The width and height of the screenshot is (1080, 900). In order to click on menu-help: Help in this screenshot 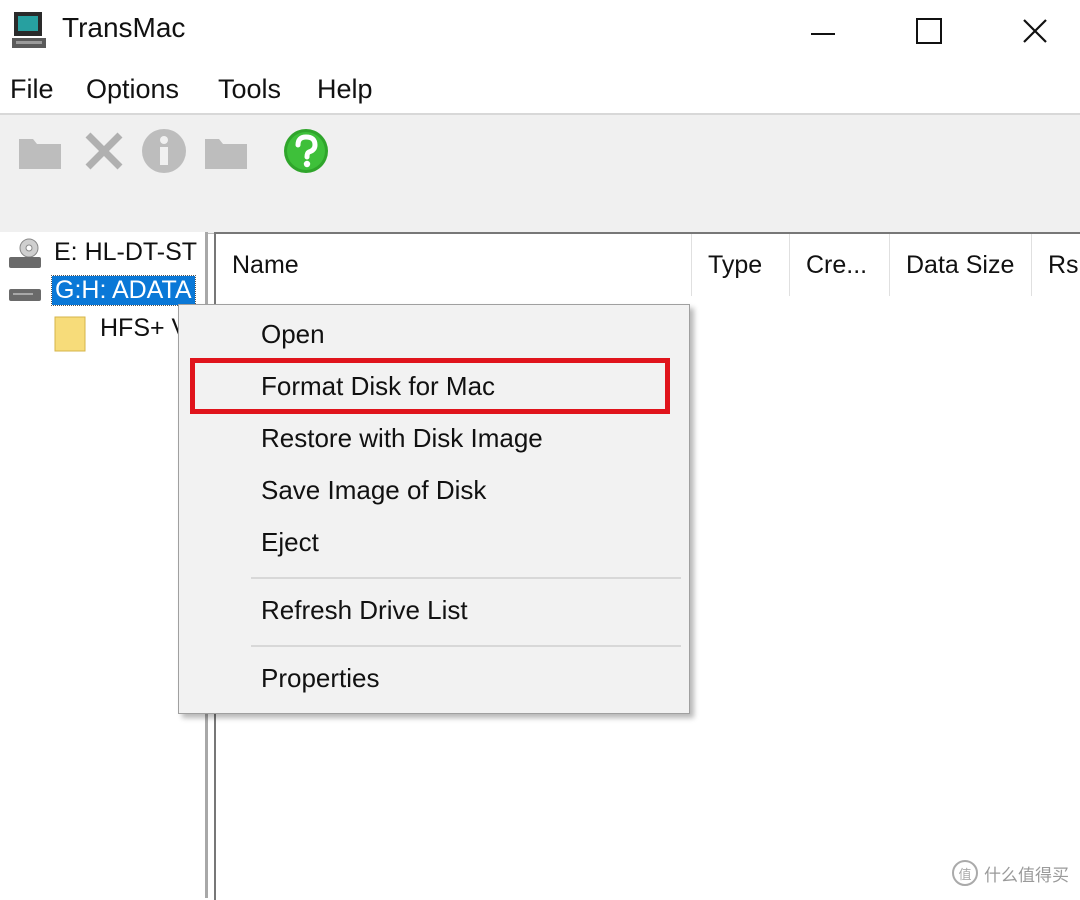, I will do `click(345, 89)`.